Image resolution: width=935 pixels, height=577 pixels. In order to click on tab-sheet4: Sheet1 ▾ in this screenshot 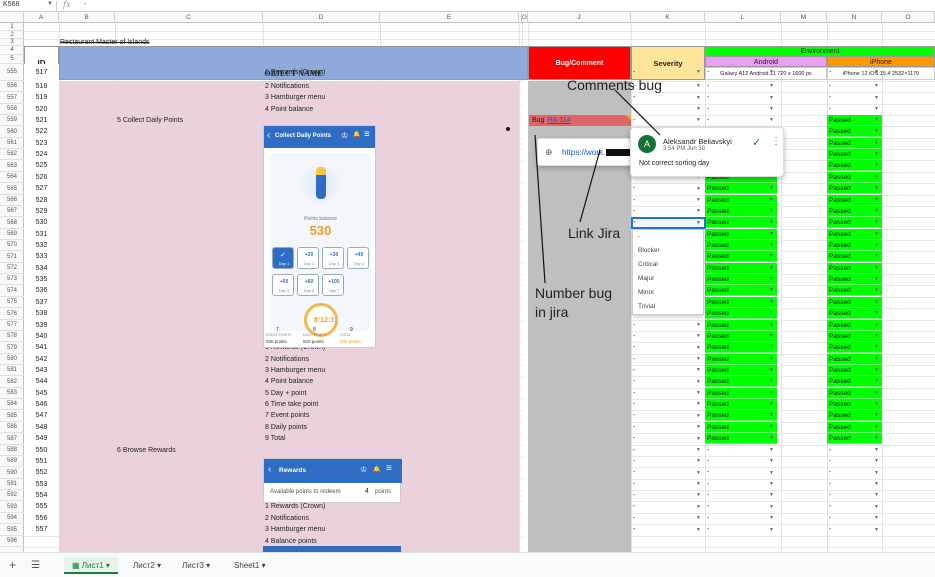, I will do `click(250, 565)`.